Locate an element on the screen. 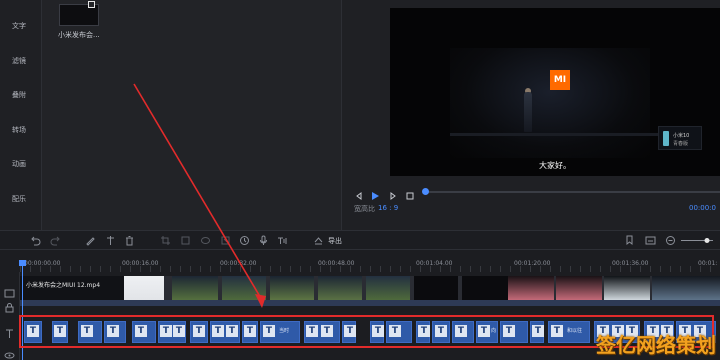 Image resolution: width=720 pixels, height=360 pixels. video-track: 小米发布会之MIUI 12.mp4 is located at coordinates (370, 288).